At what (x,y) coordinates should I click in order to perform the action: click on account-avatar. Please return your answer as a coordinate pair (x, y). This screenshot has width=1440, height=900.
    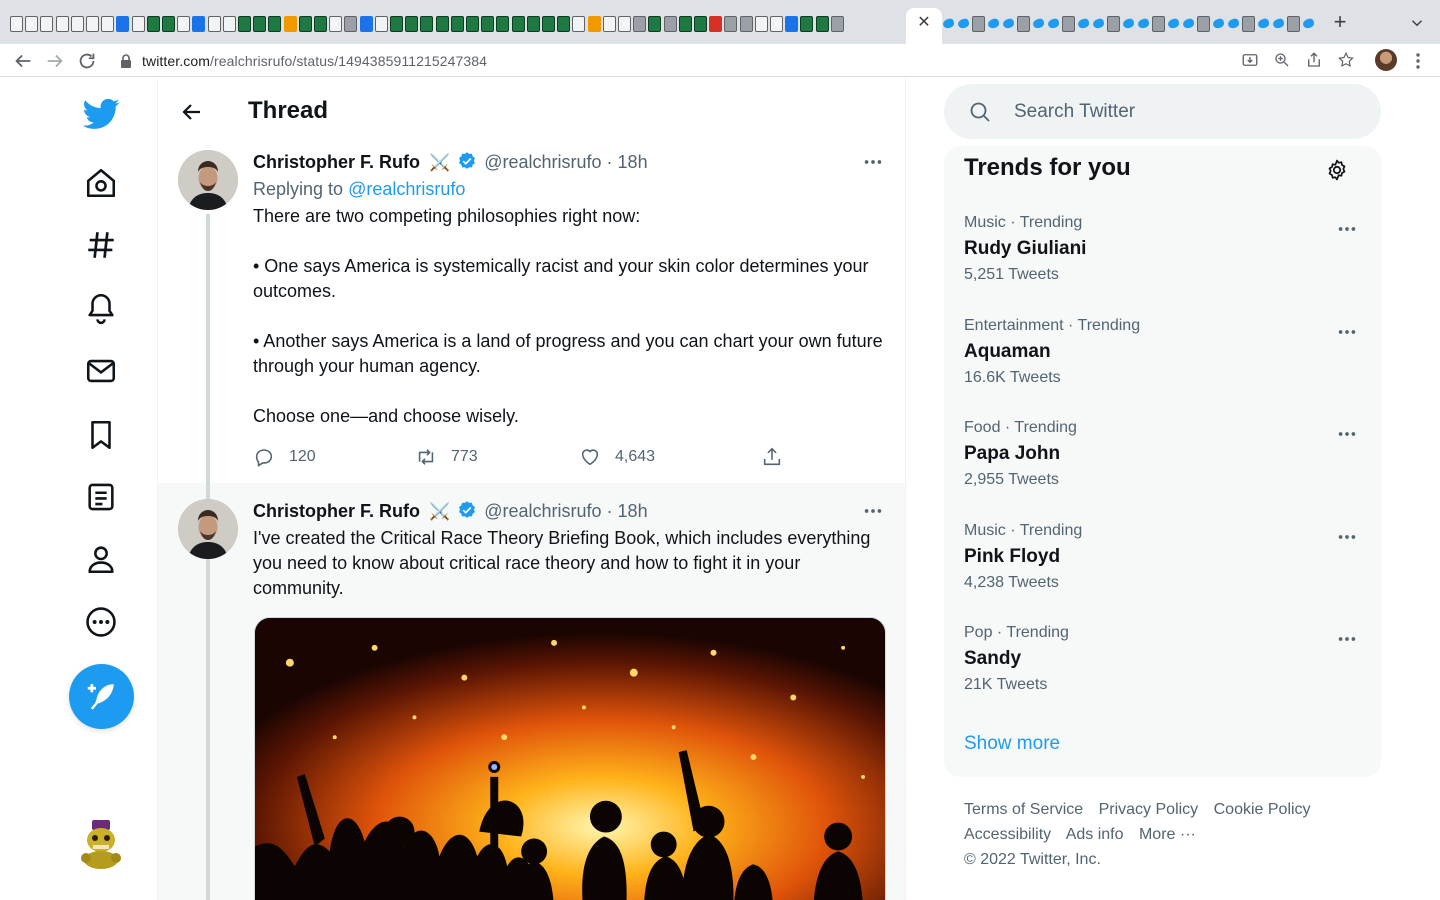
    Looking at the image, I should click on (101, 844).